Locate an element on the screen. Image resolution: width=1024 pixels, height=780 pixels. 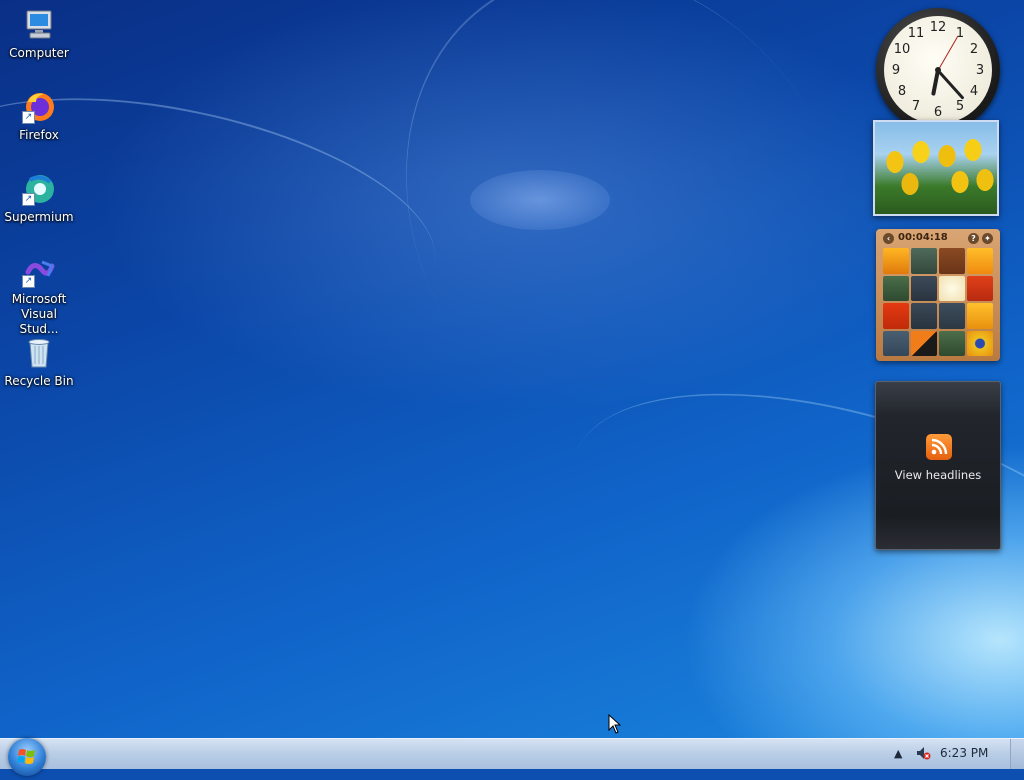
recycle-bin-icon is located at coordinates (39, 353).